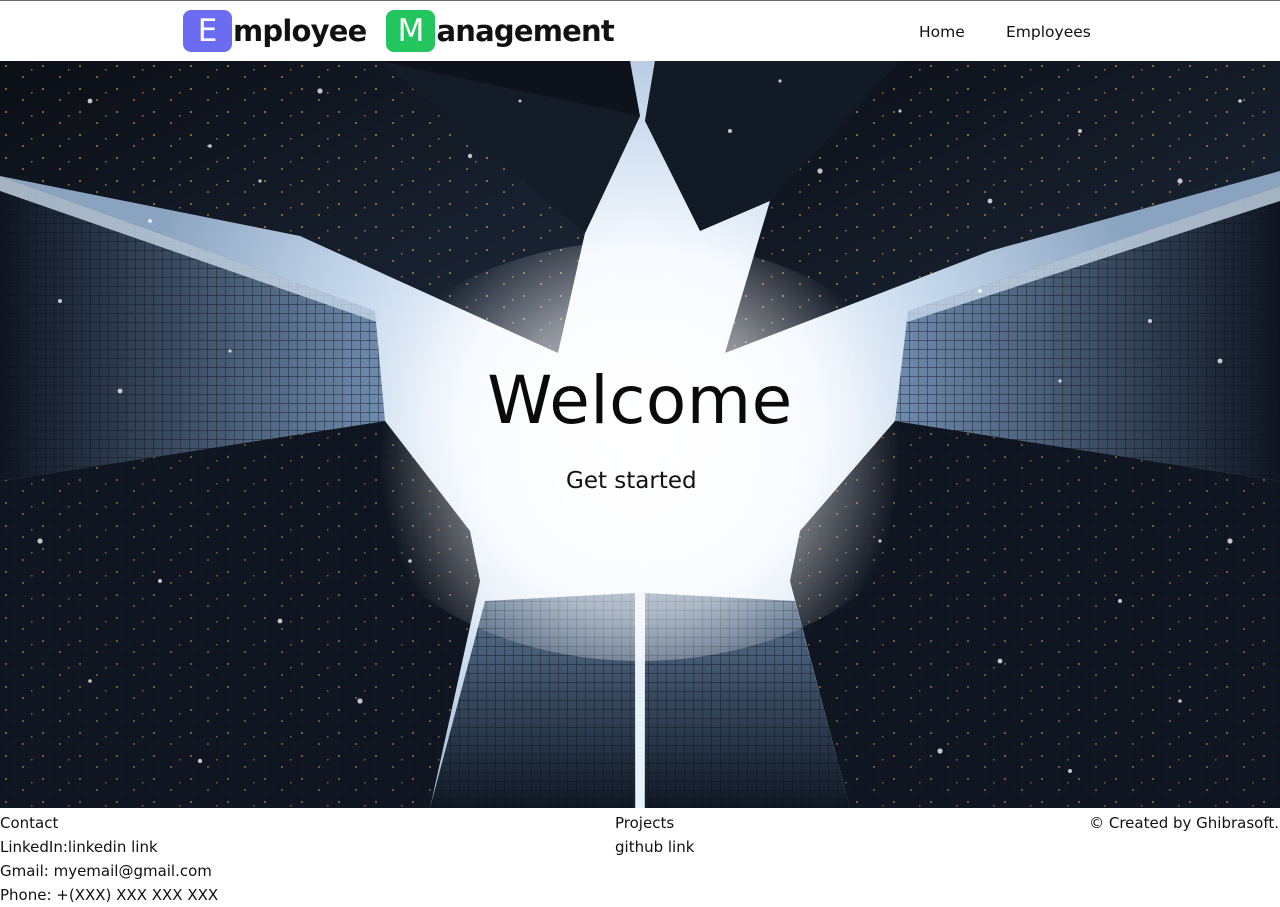  Describe the element at coordinates (411, 31) in the screenshot. I see `brand-badge-m: M` at that location.